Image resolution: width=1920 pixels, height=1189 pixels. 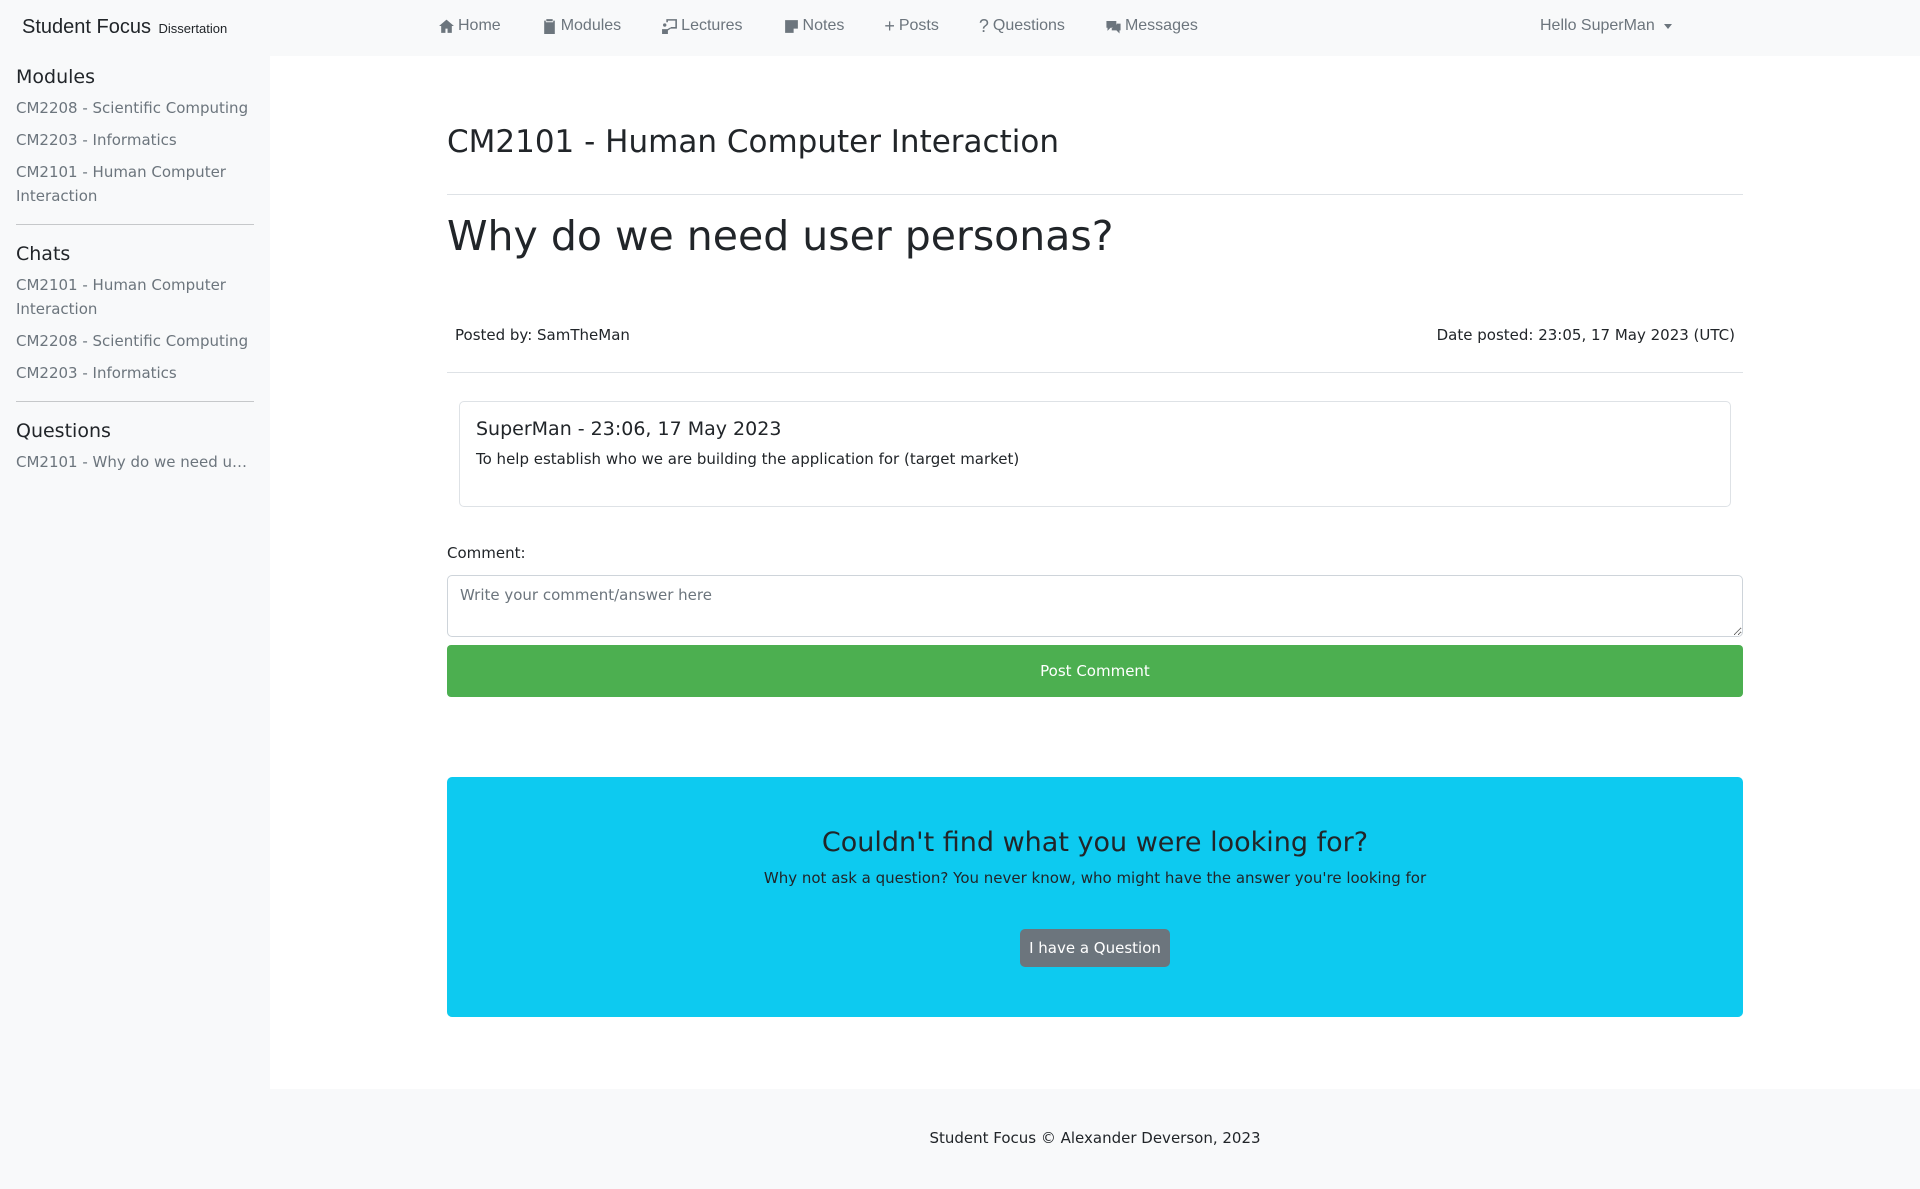 What do you see at coordinates (591, 25) in the screenshot?
I see `nav-modules-label: Modules` at bounding box center [591, 25].